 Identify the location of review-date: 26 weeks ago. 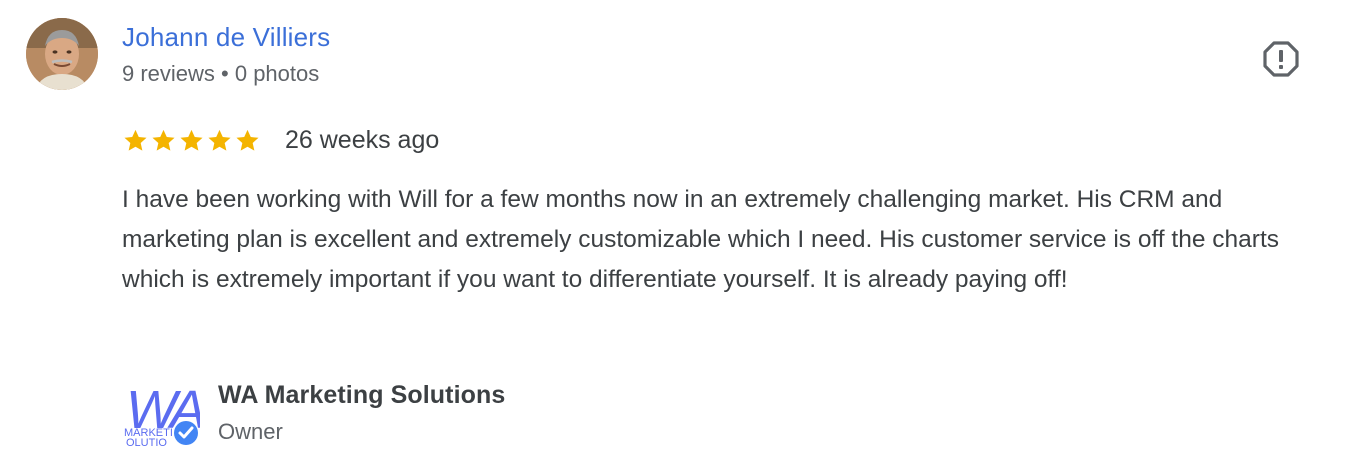
(362, 140).